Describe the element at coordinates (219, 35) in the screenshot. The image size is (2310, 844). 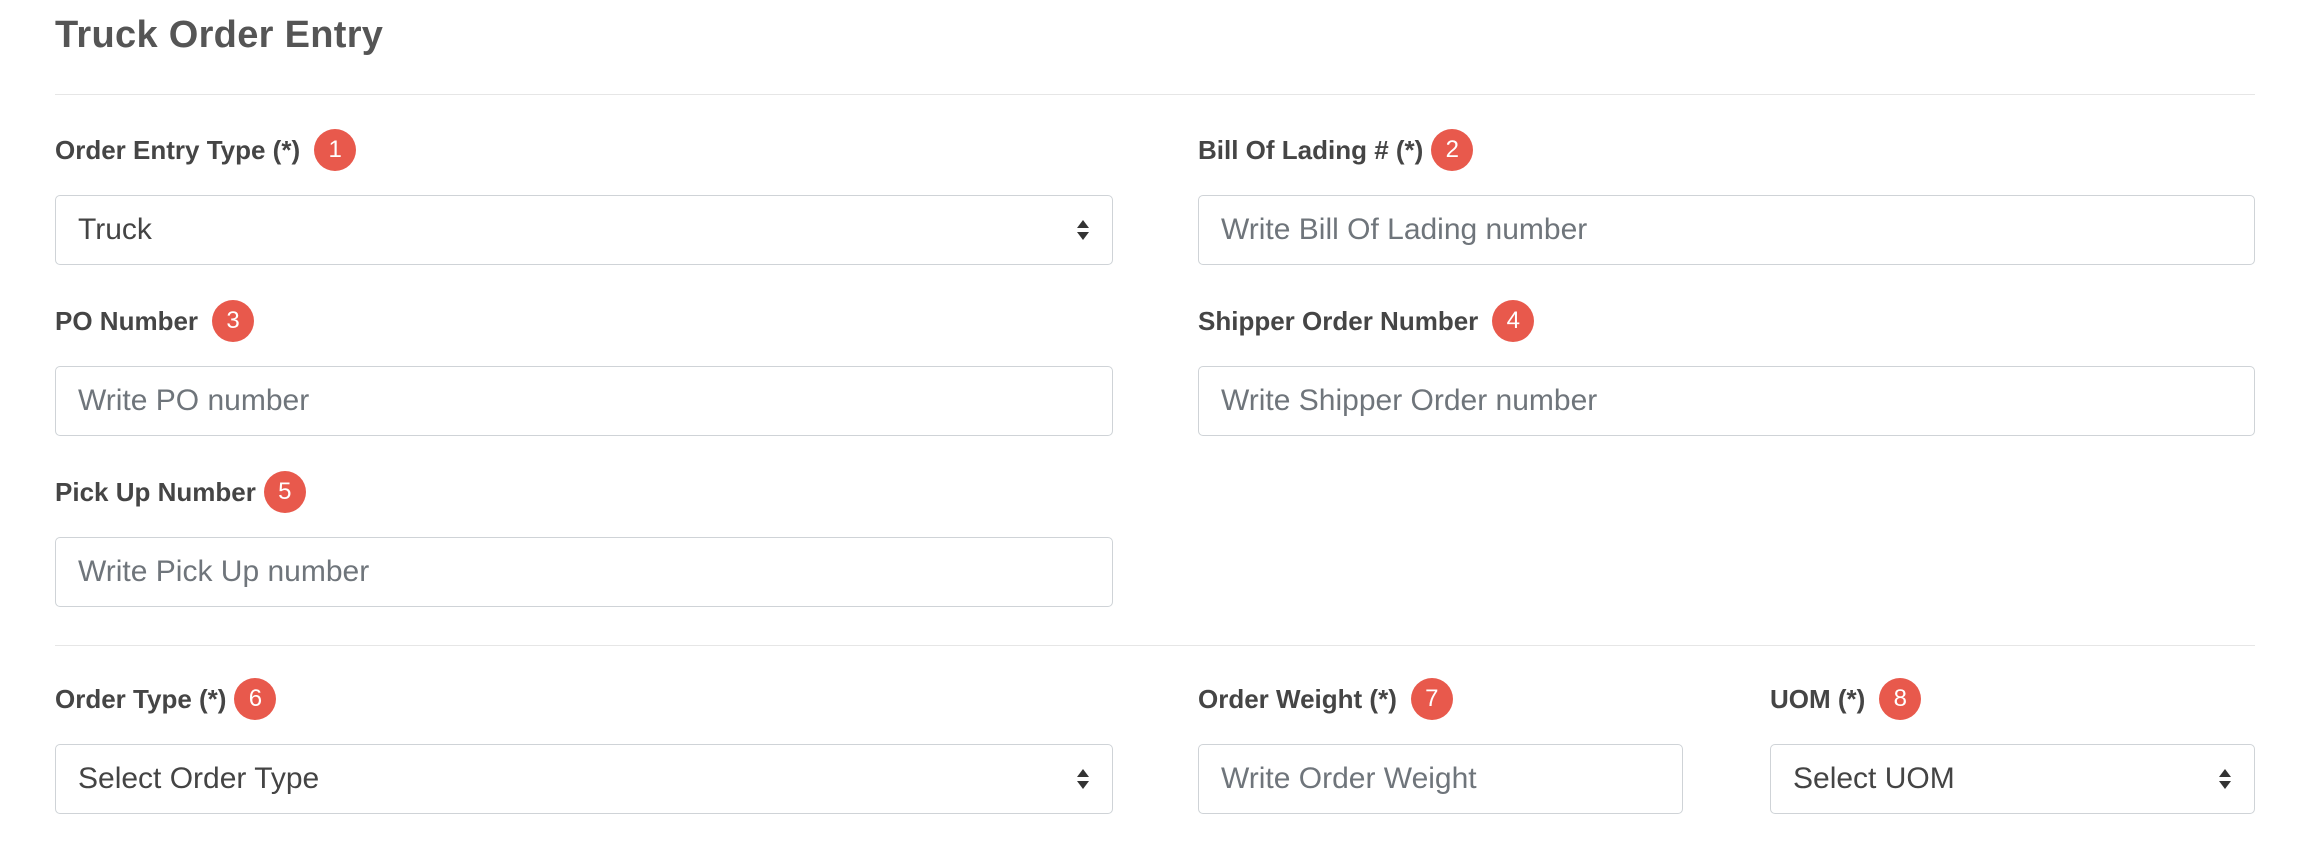
I see `page-title: Truck Order Entry` at that location.